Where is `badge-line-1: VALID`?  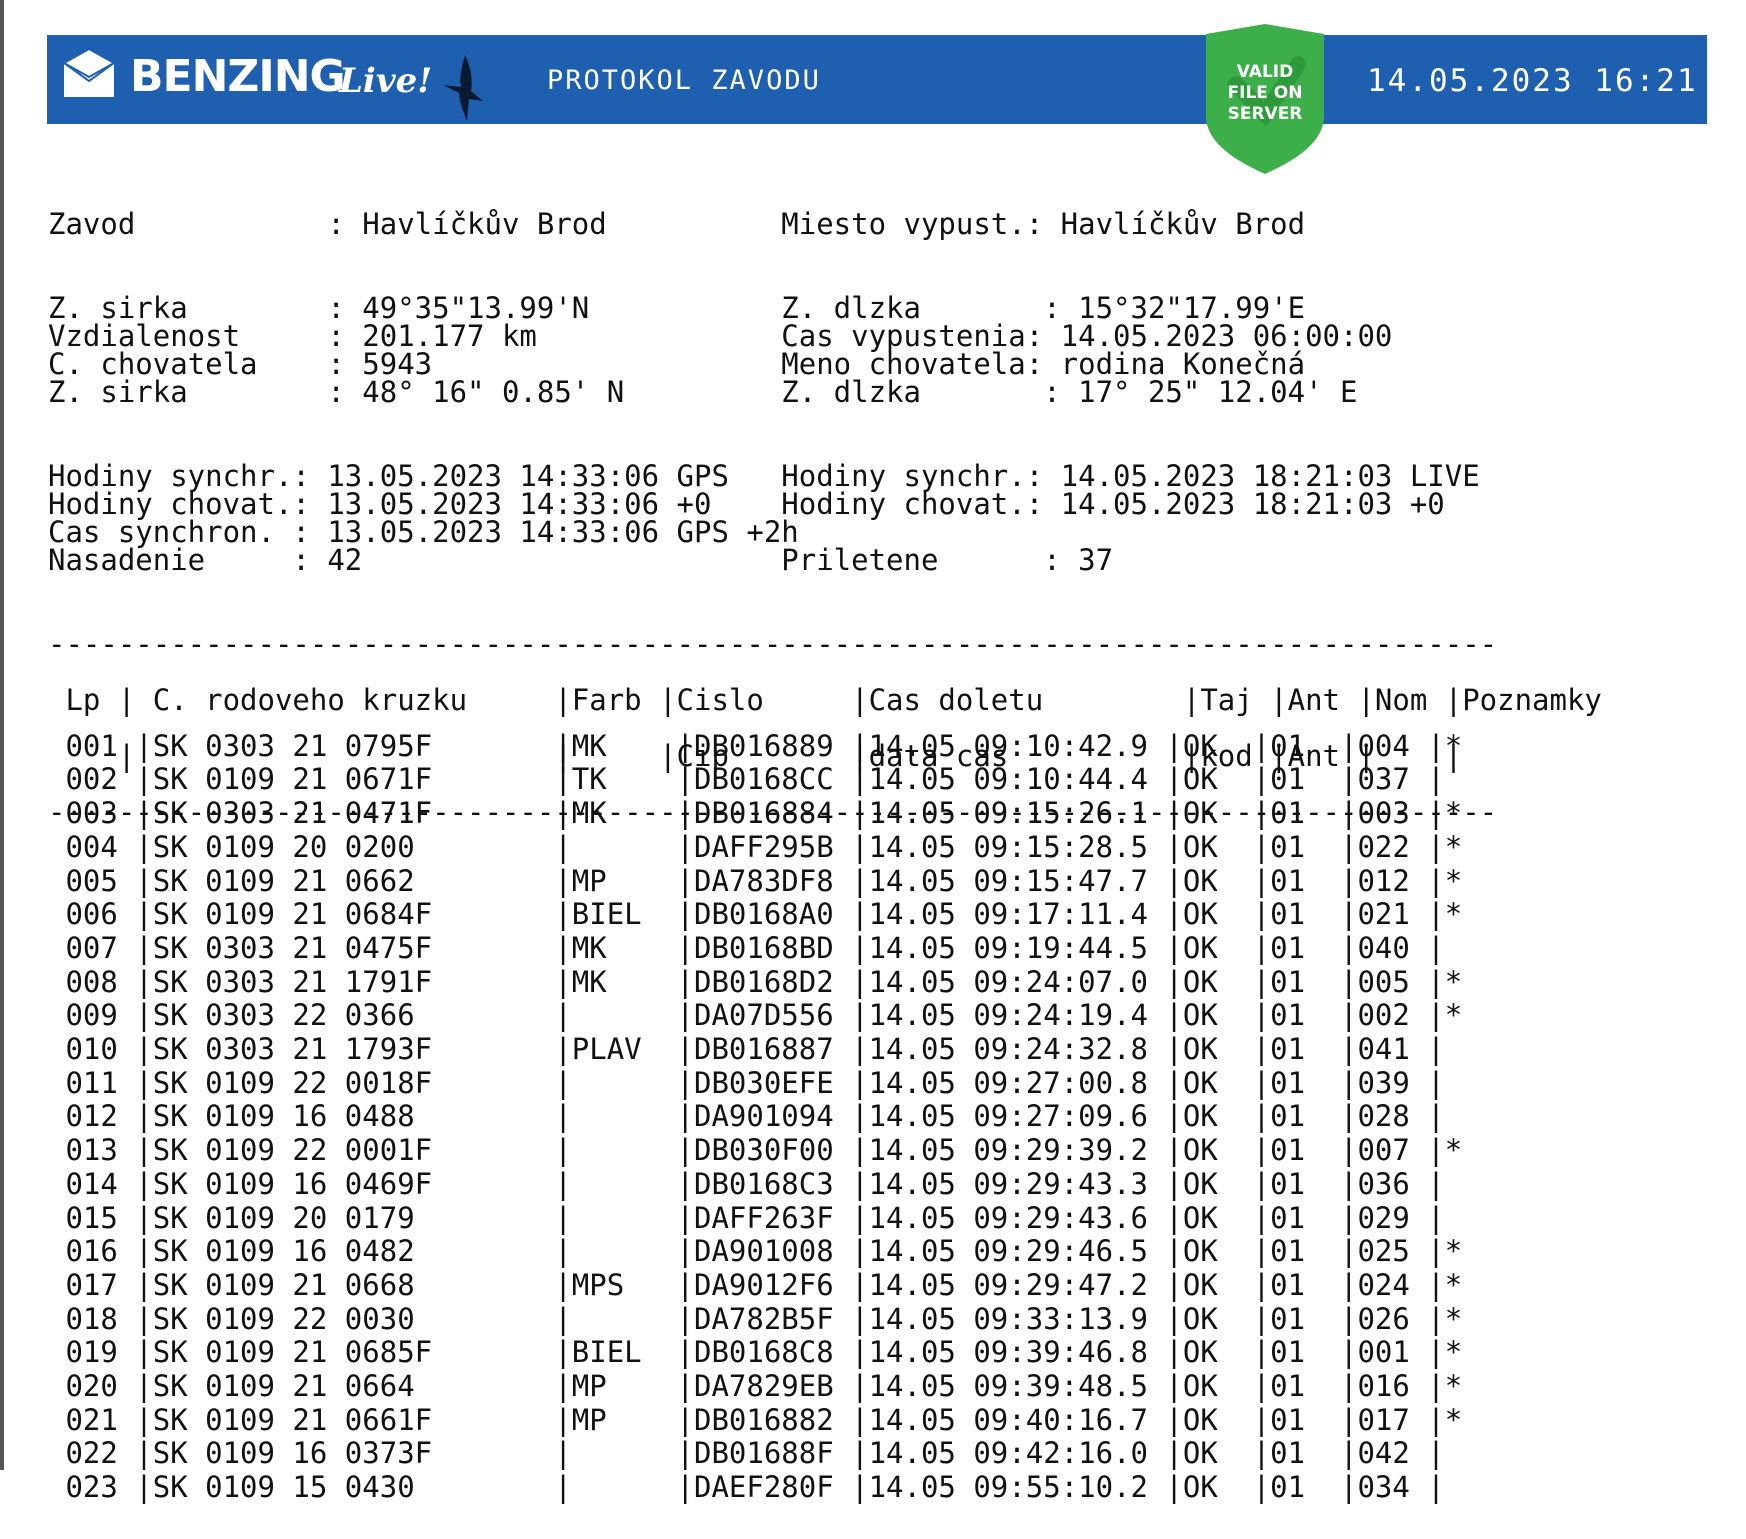 badge-line-1: VALID is located at coordinates (1265, 72).